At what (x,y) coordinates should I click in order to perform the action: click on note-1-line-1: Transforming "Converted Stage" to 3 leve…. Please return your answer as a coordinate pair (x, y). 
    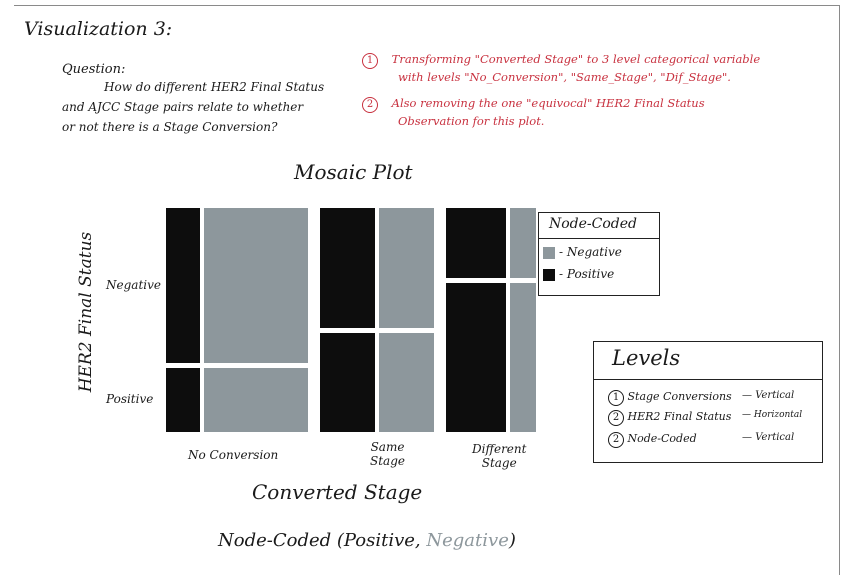
    Looking at the image, I should click on (576, 59).